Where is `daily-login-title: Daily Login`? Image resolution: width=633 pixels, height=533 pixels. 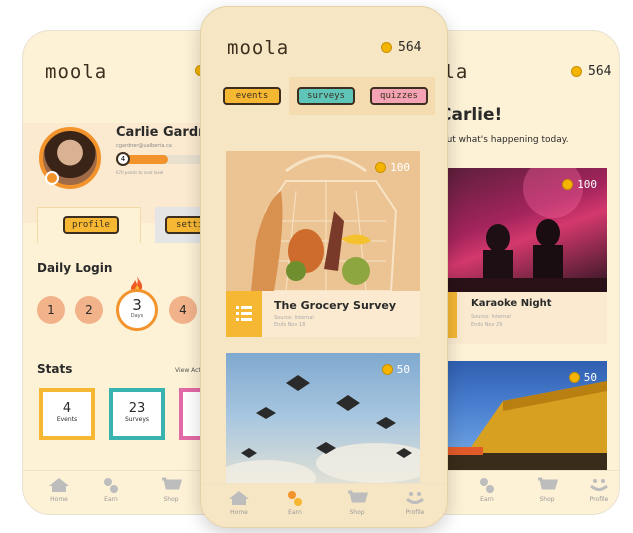
daily-login-title: Daily Login is located at coordinates (75, 268).